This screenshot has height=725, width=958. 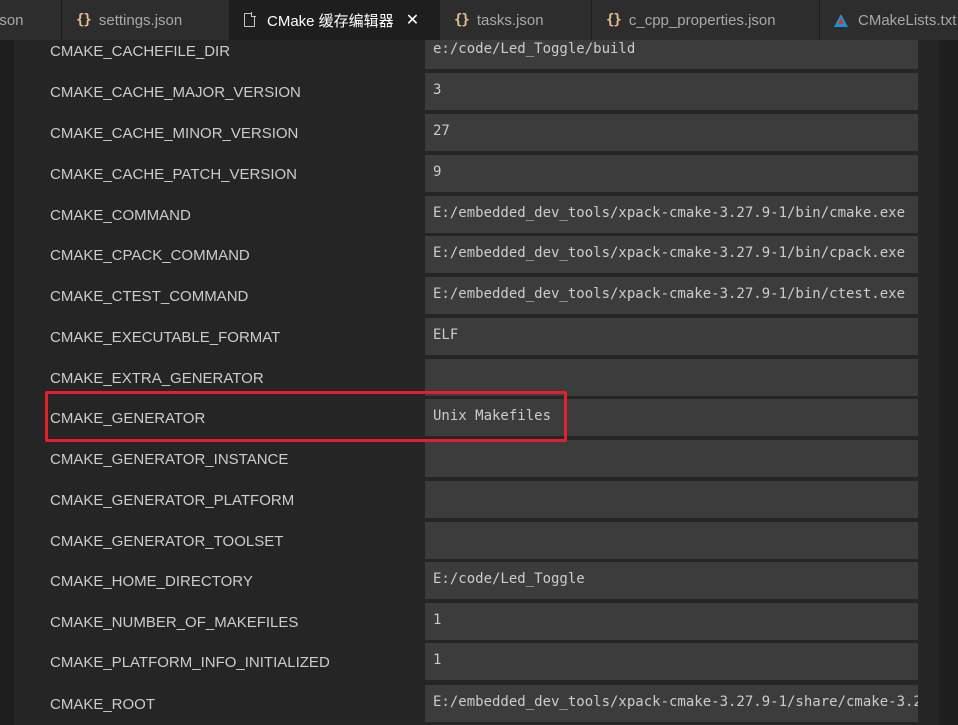 I want to click on cache-entry-row: CMAKE_CACHE_MINOR_VERSION 27, so click(x=476, y=133).